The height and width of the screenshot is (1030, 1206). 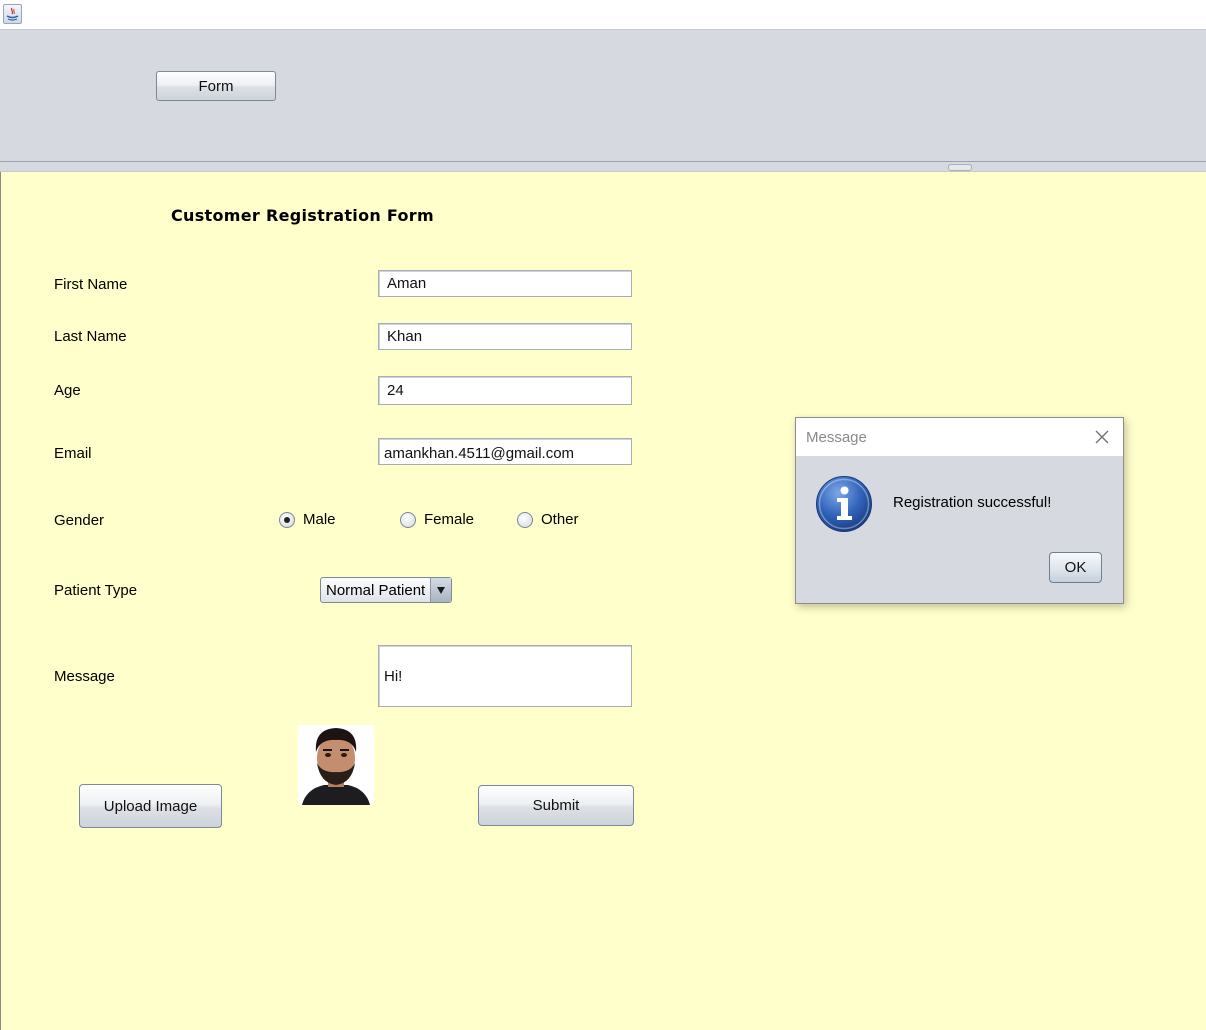 What do you see at coordinates (73, 453) in the screenshot?
I see `email-label: Email` at bounding box center [73, 453].